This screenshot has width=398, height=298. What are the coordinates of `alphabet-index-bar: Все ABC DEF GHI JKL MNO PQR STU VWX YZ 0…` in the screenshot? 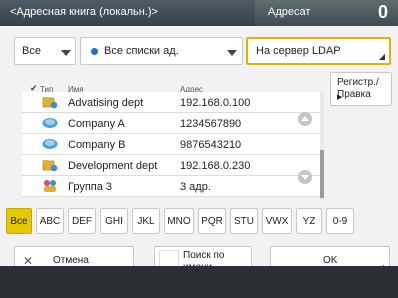 It's located at (180, 221).